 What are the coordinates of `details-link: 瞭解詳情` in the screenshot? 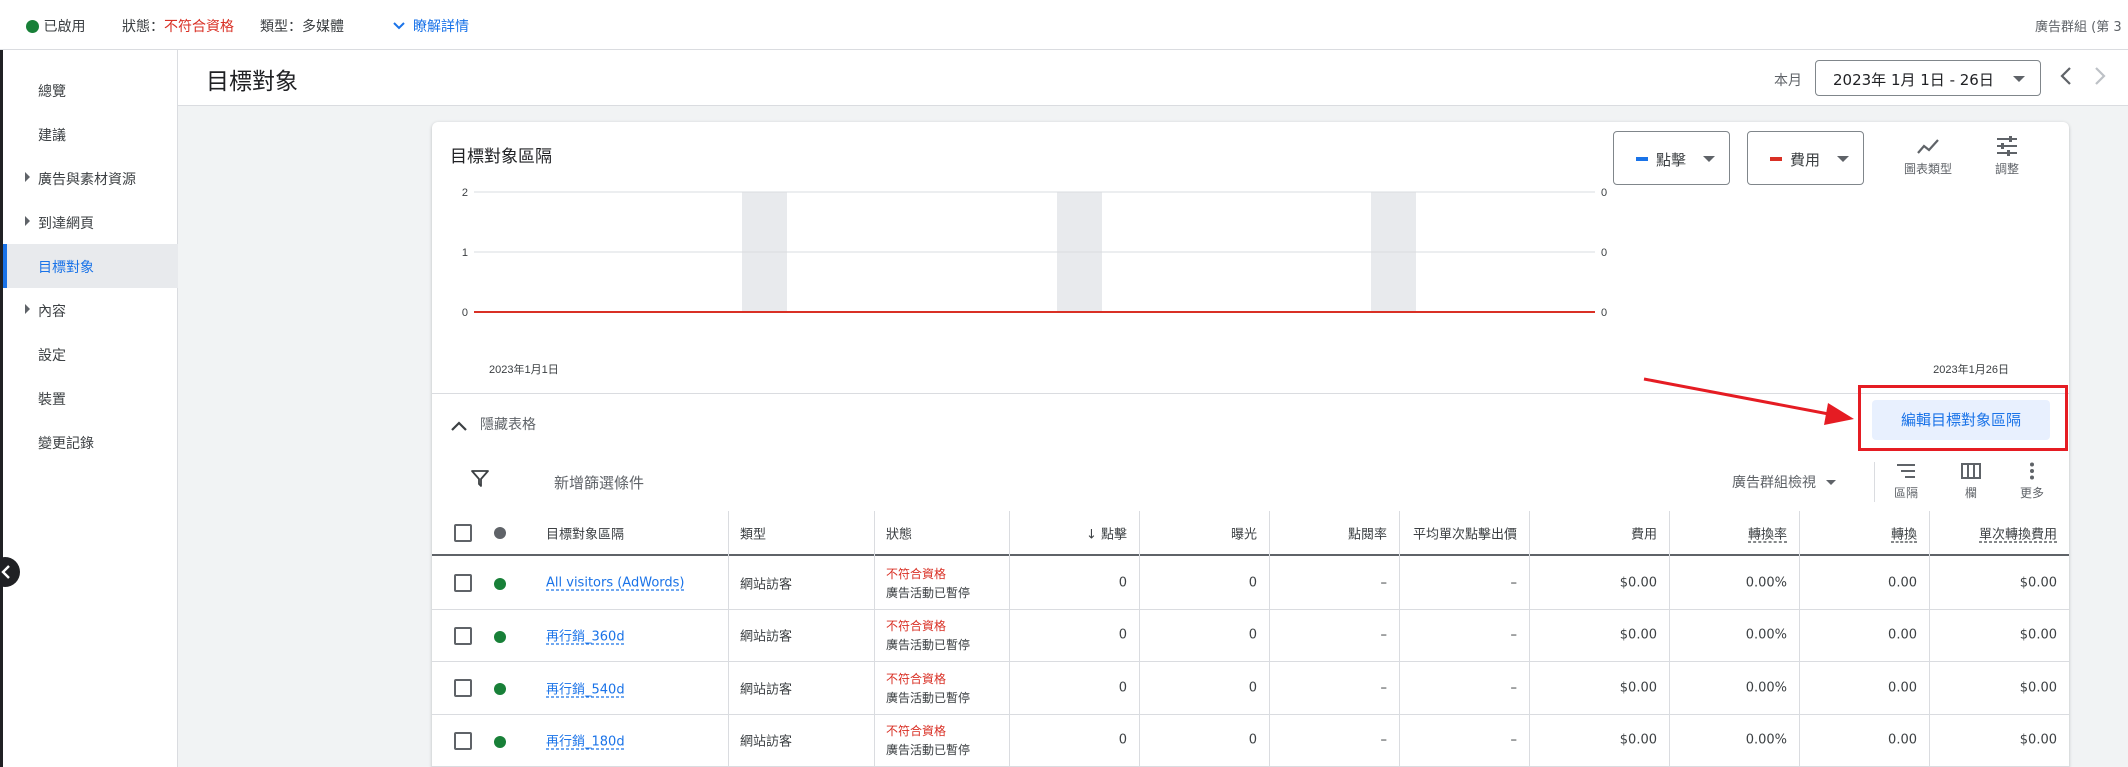 It's located at (431, 26).